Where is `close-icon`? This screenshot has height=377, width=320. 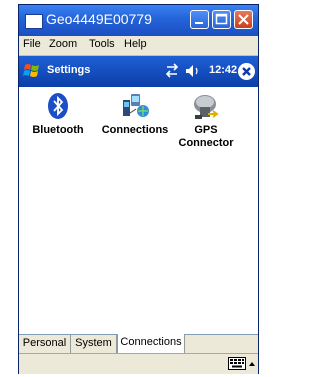 close-icon is located at coordinates (243, 19).